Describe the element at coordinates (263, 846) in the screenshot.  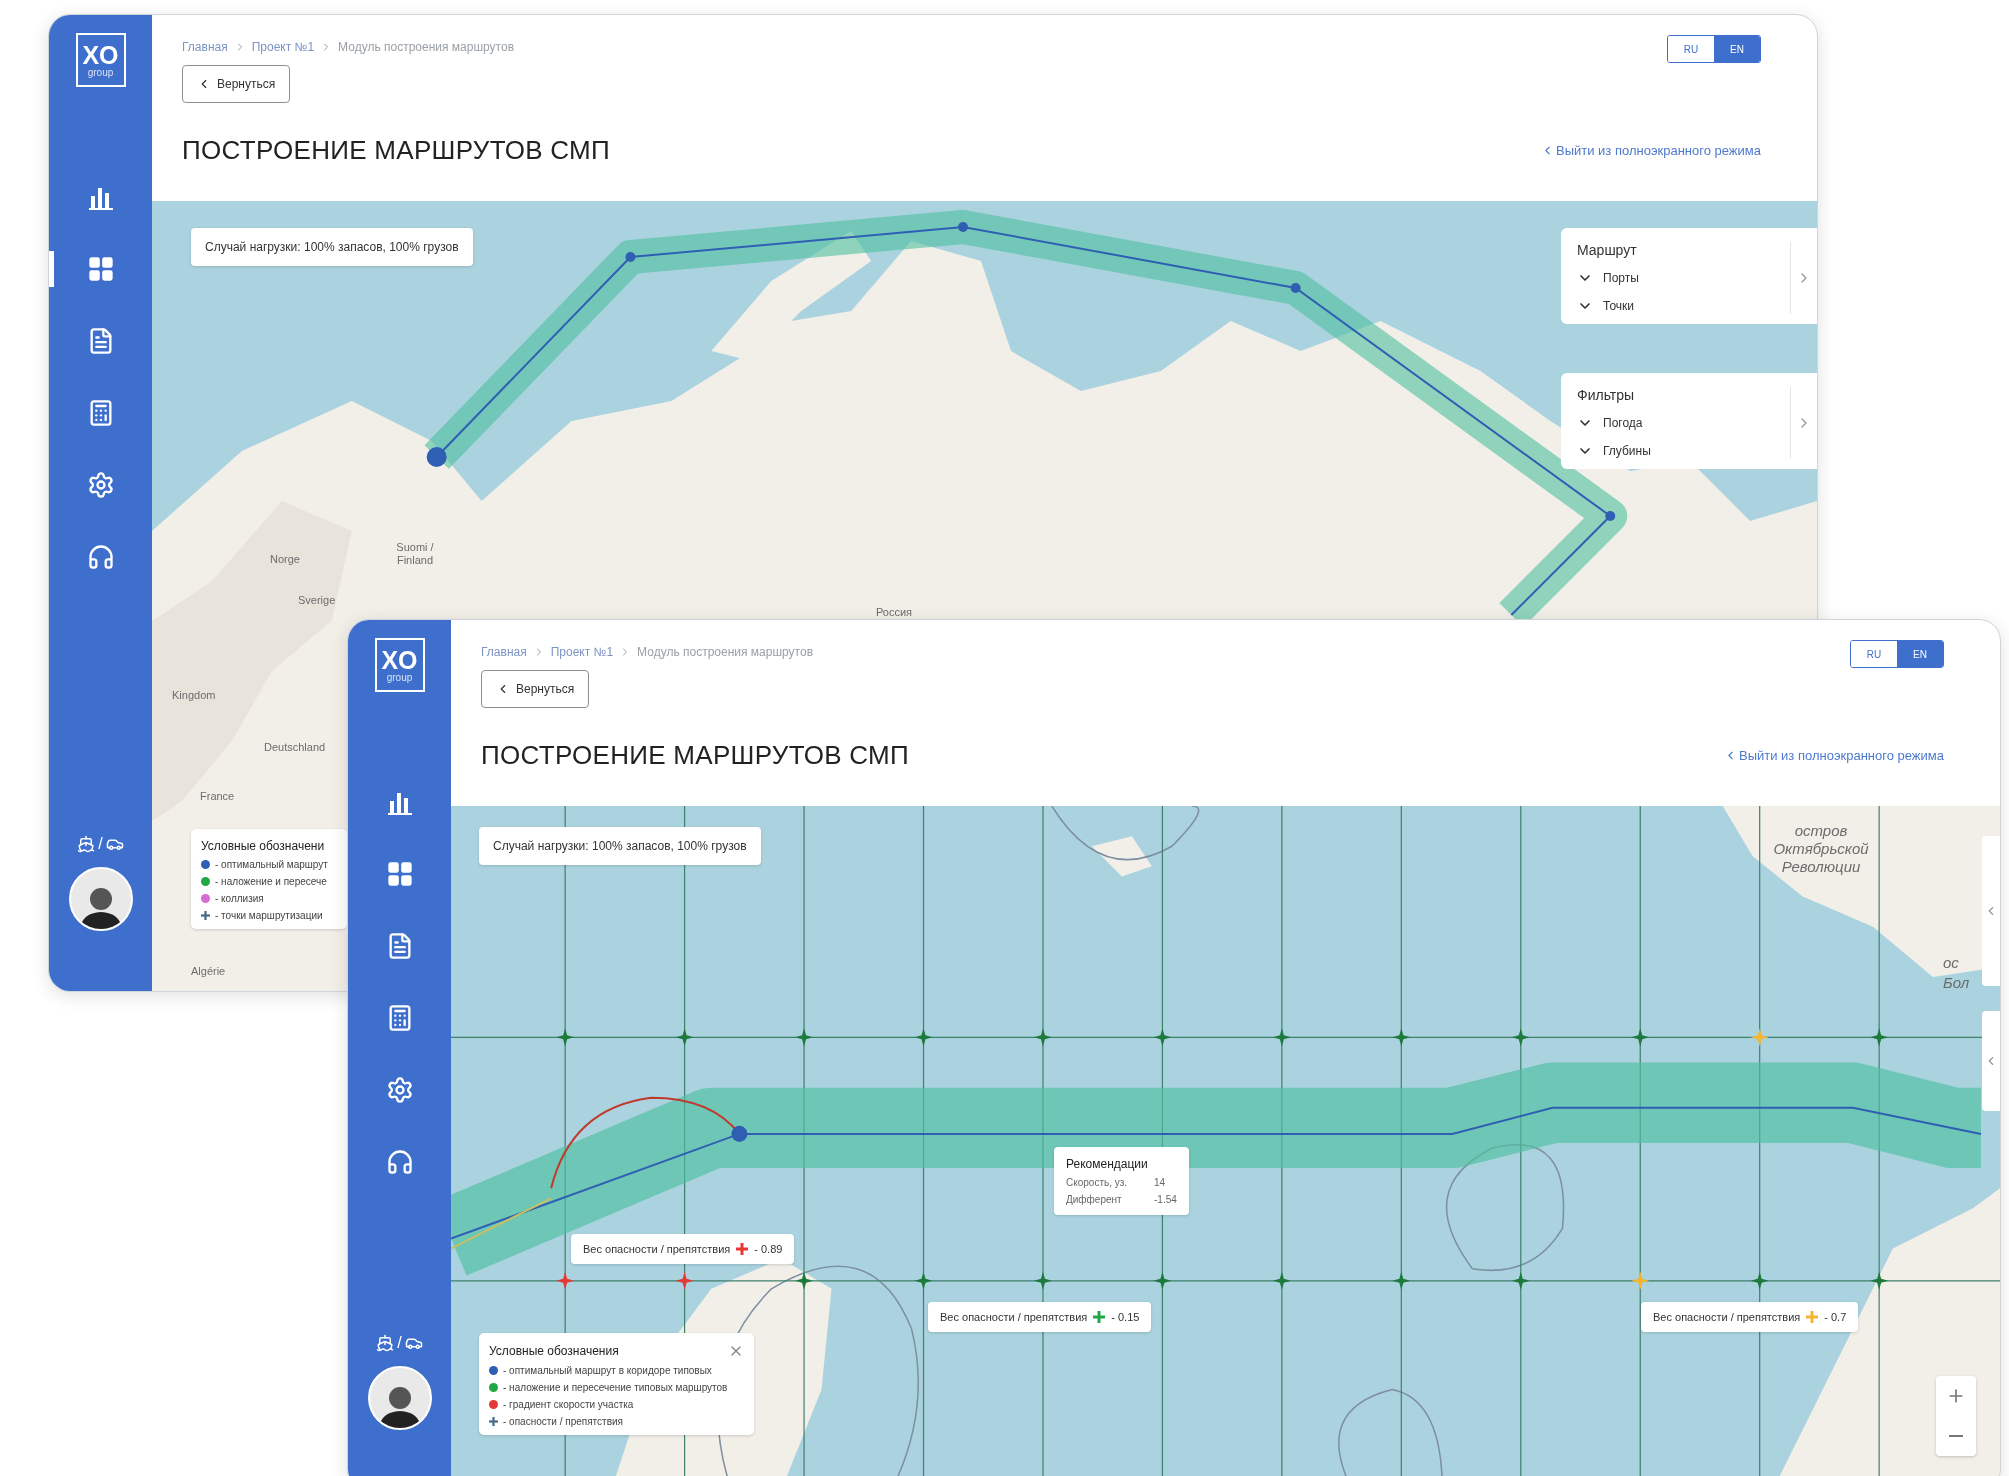
I see `legend-title: Условные обозначени` at that location.